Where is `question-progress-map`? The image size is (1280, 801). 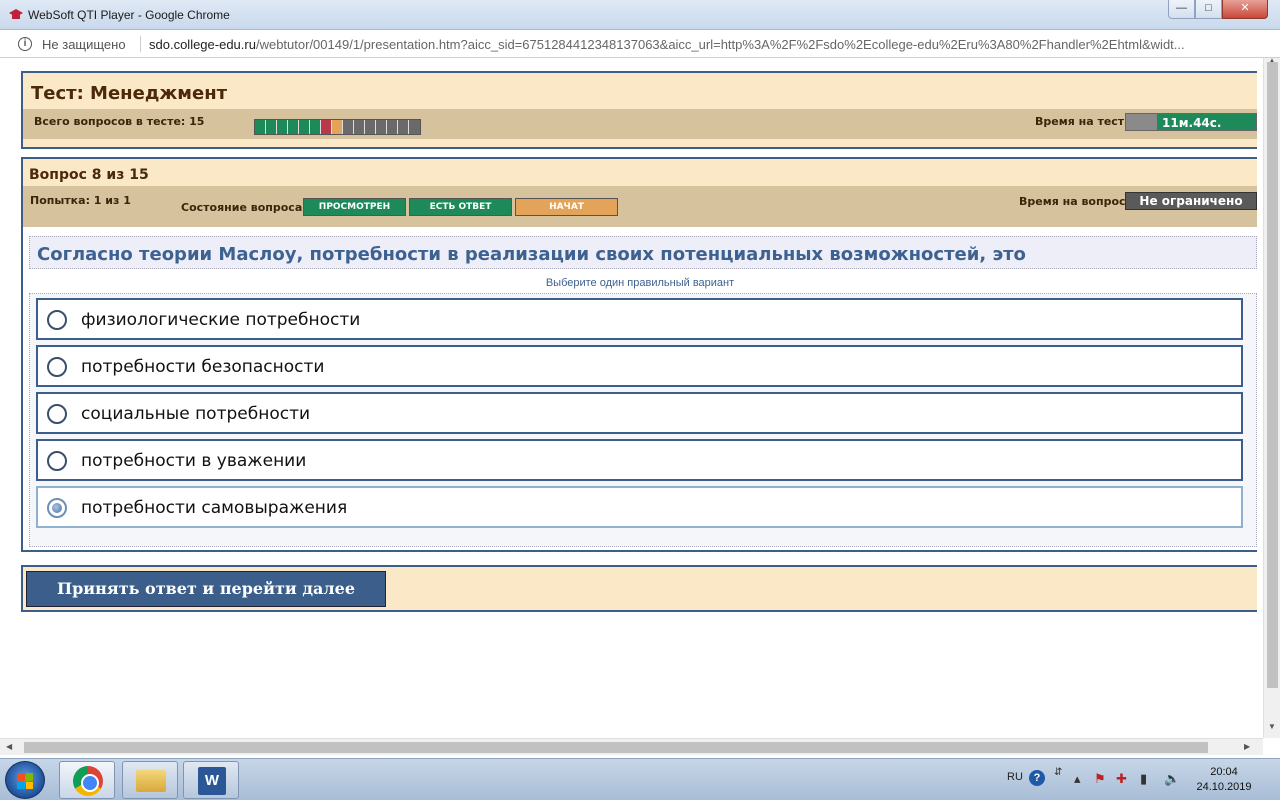 question-progress-map is located at coordinates (337, 127).